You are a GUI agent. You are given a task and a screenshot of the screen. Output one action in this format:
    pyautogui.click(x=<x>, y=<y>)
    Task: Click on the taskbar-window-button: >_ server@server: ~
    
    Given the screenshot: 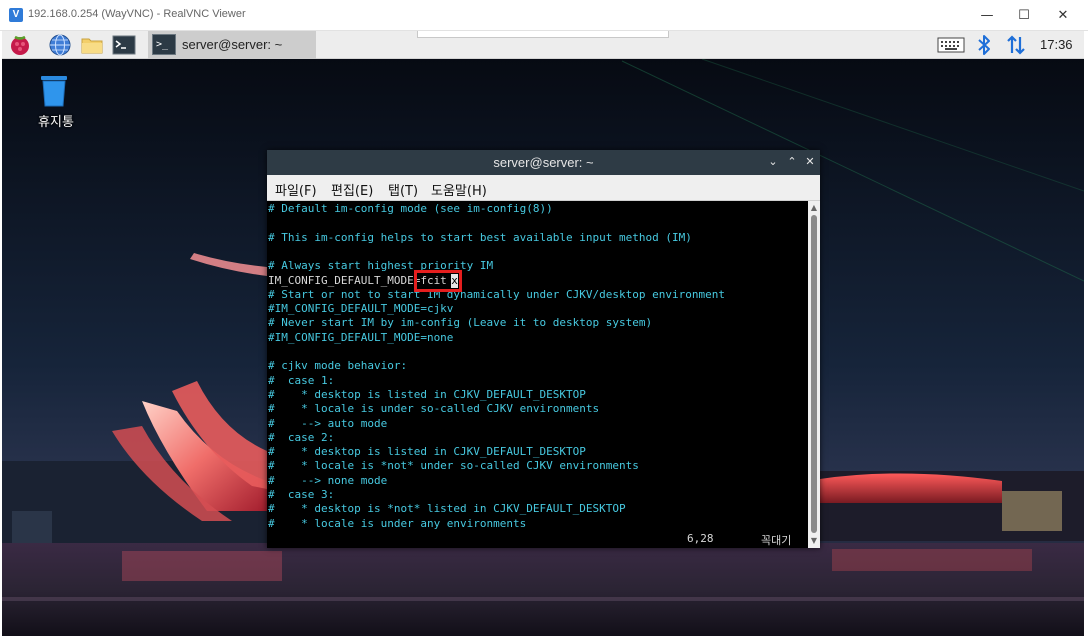 What is the action you would take?
    pyautogui.click(x=232, y=45)
    